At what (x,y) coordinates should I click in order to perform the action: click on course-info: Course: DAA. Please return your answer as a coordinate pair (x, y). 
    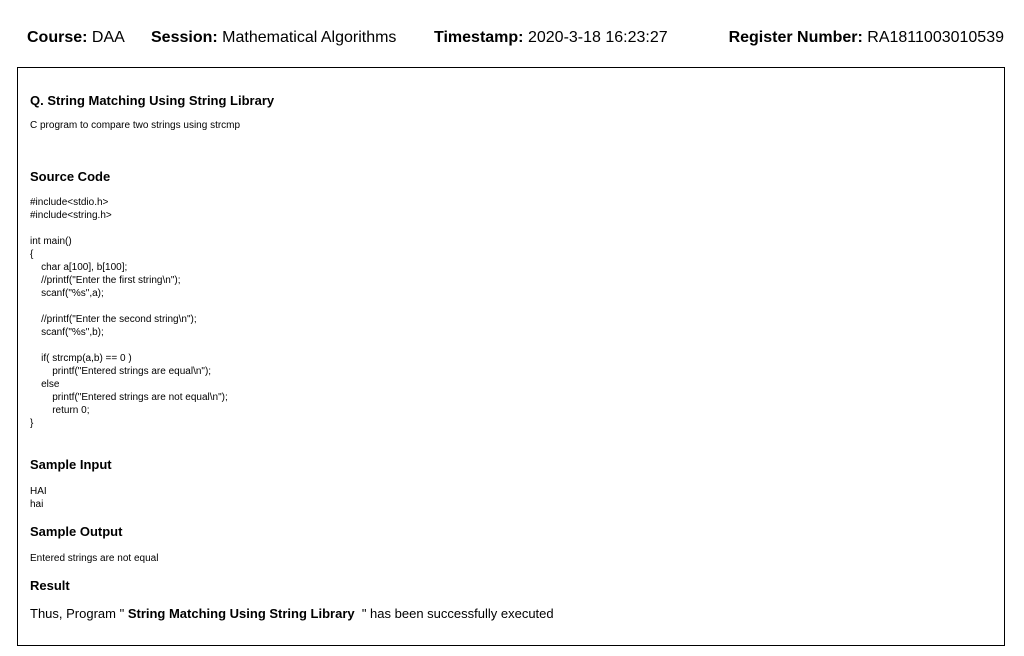
    Looking at the image, I should click on (76, 38).